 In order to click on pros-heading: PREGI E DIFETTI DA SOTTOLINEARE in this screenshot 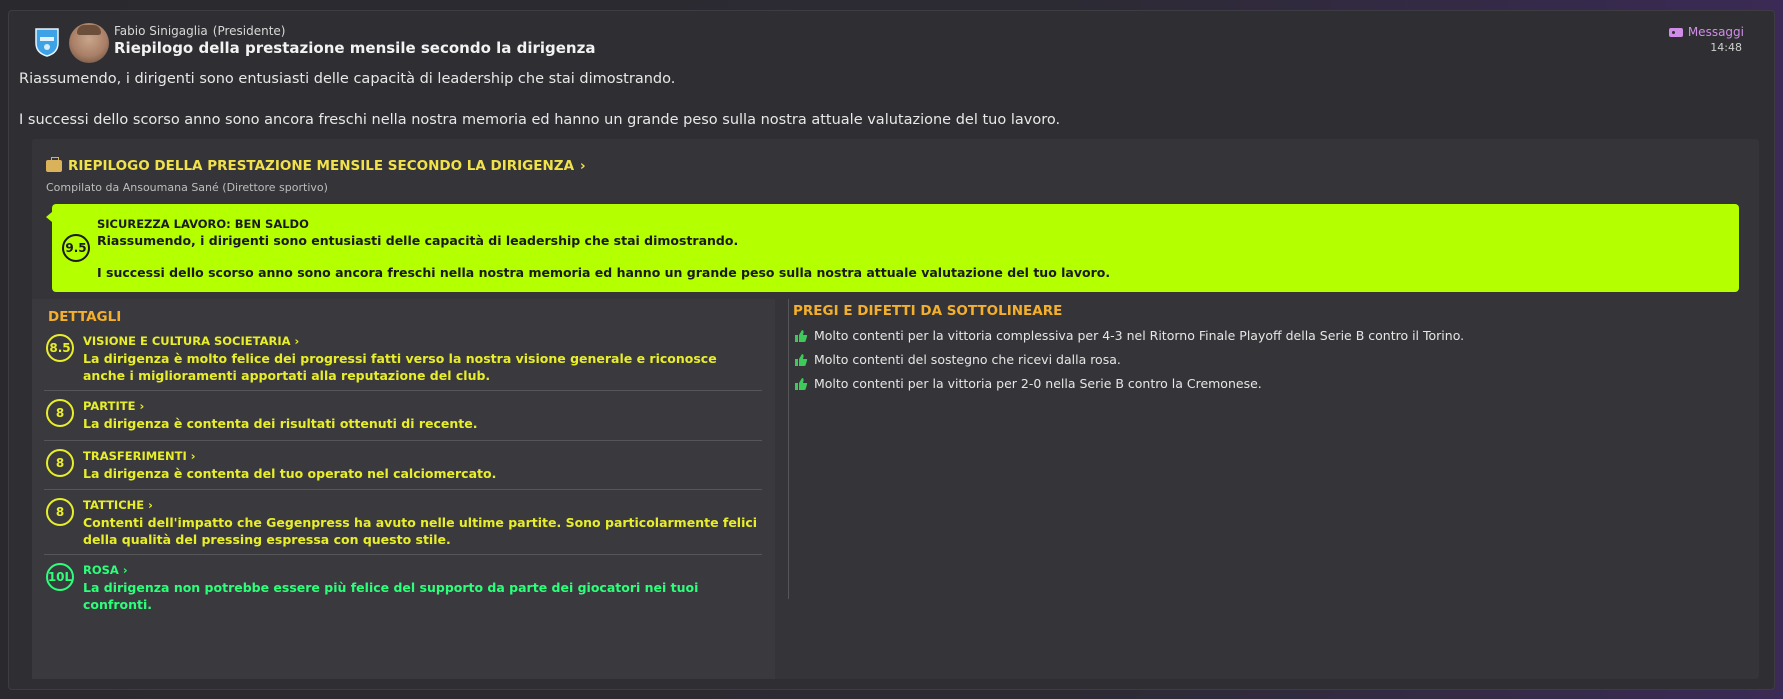, I will do `click(928, 311)`.